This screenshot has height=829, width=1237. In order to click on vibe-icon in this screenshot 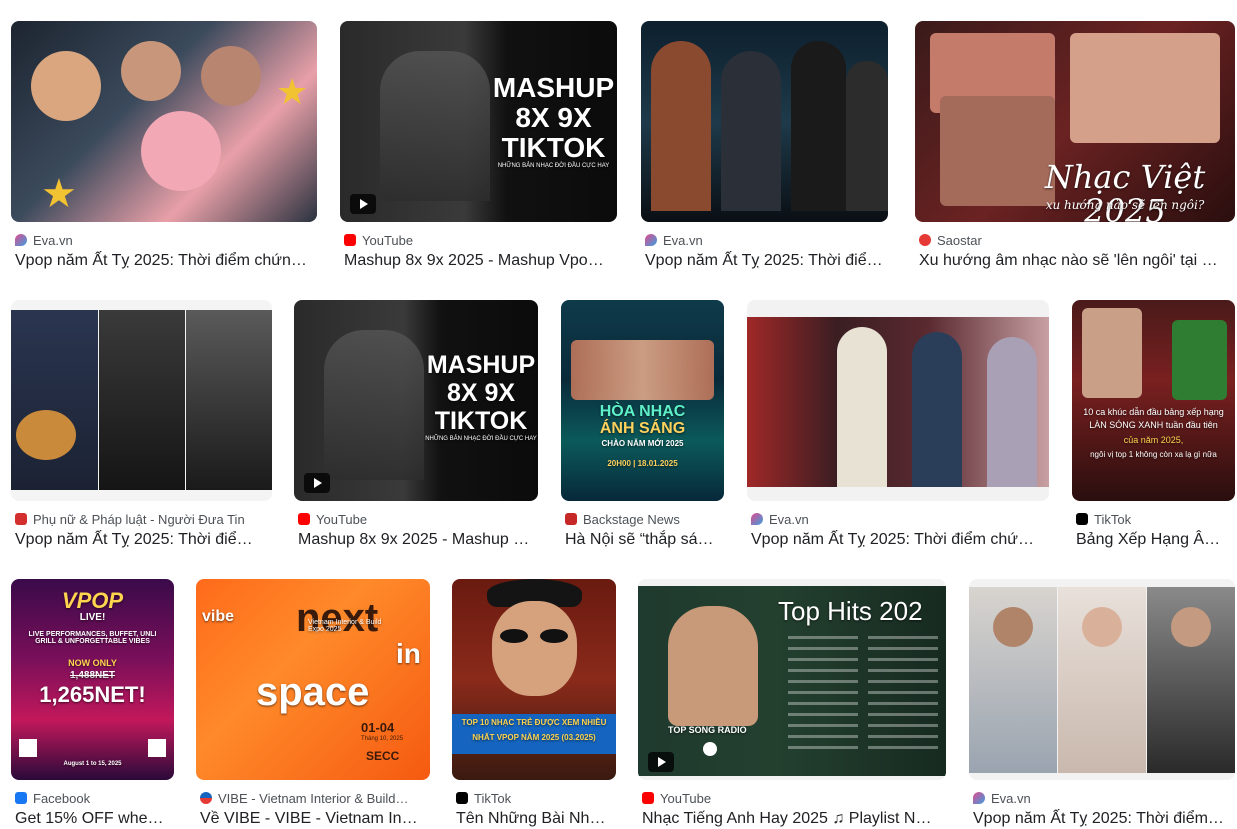, I will do `click(206, 798)`.